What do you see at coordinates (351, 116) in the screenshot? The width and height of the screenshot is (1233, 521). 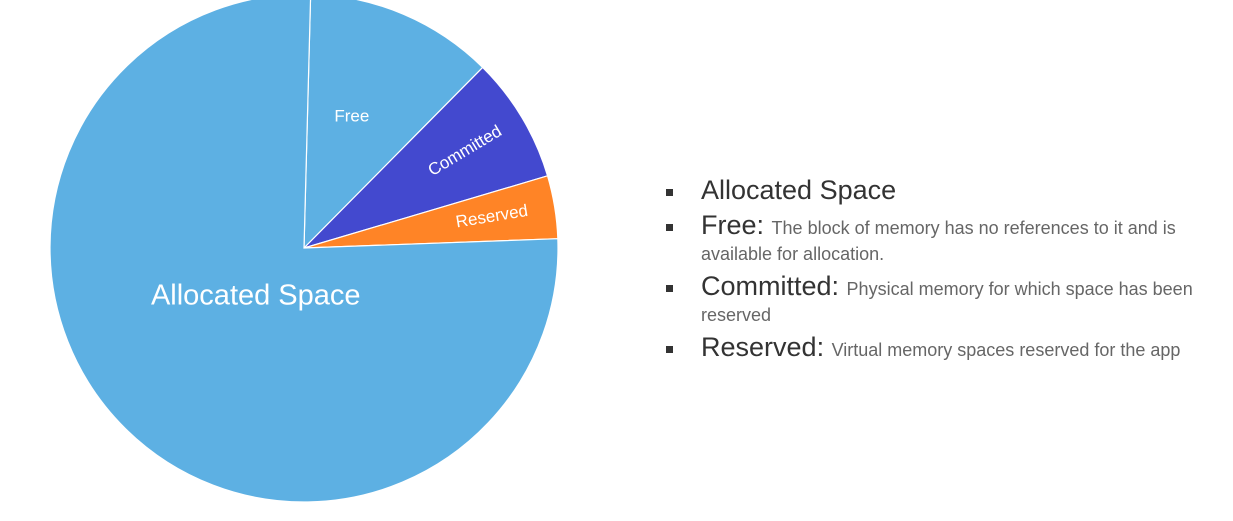 I see `slice-label-free: Free` at bounding box center [351, 116].